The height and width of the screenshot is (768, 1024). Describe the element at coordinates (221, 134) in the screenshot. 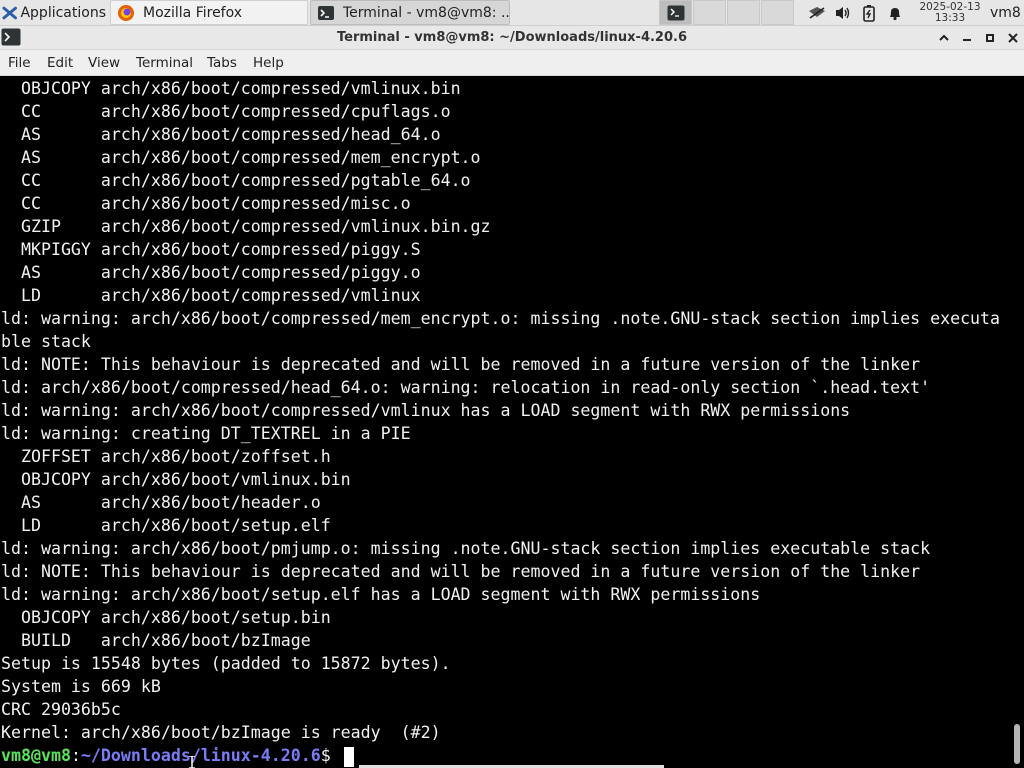

I see `terminal-line: AS arch/x86/boot/compressed/head_64.o` at that location.